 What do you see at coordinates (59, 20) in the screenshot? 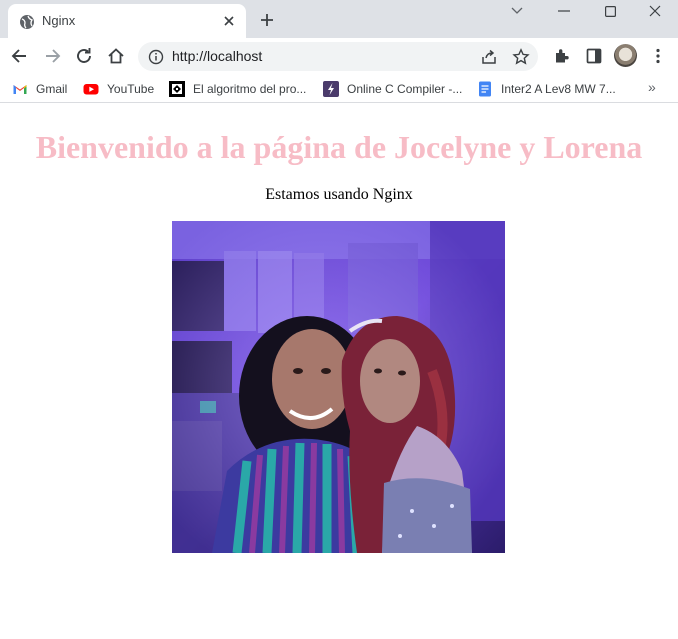
I see `tab-title: Nginx` at bounding box center [59, 20].